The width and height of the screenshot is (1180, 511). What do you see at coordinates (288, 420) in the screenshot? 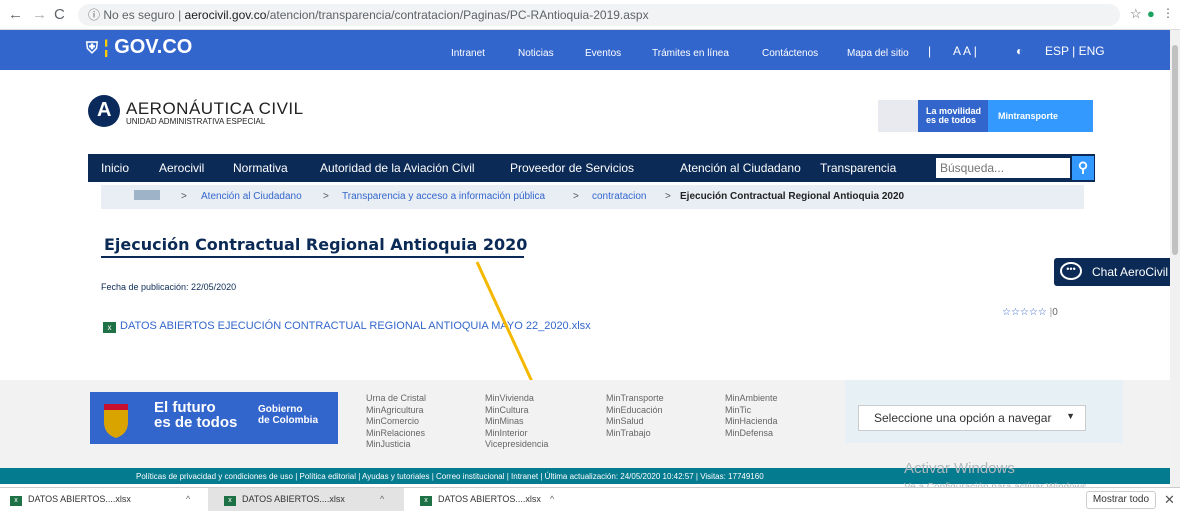
I see `gov-line-2: de Colombia` at bounding box center [288, 420].